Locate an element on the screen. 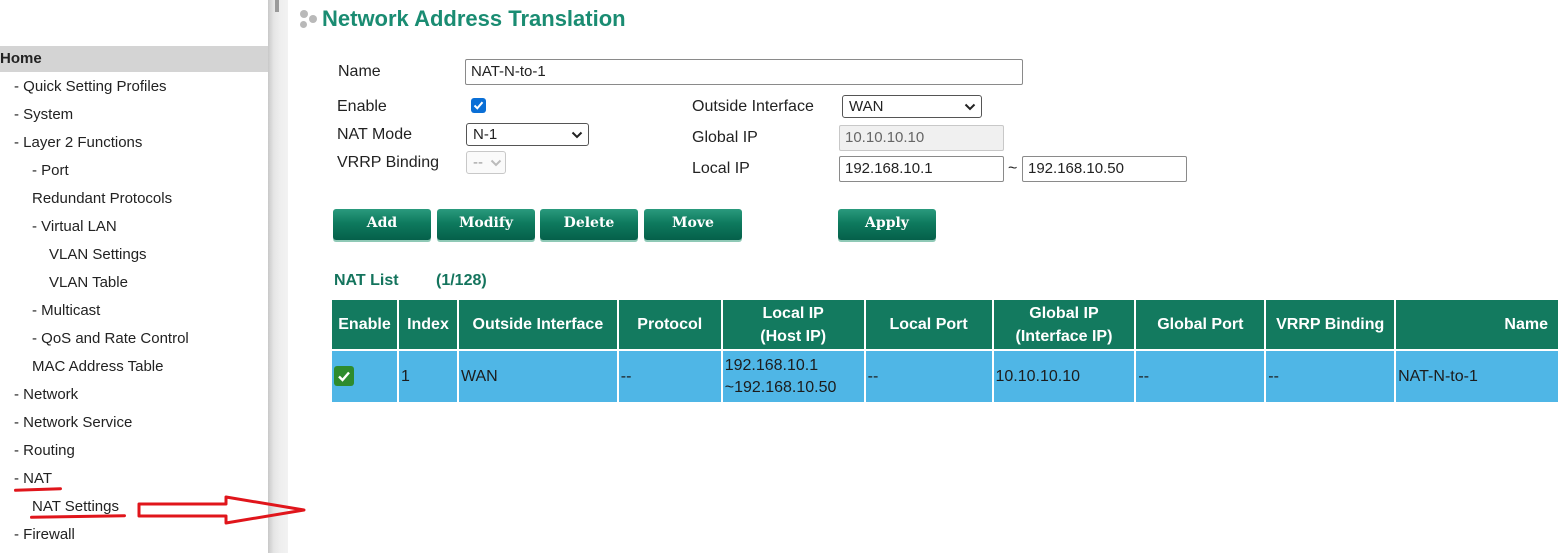 The height and width of the screenshot is (553, 1560). vrrp-binding-value: -- is located at coordinates (478, 162).